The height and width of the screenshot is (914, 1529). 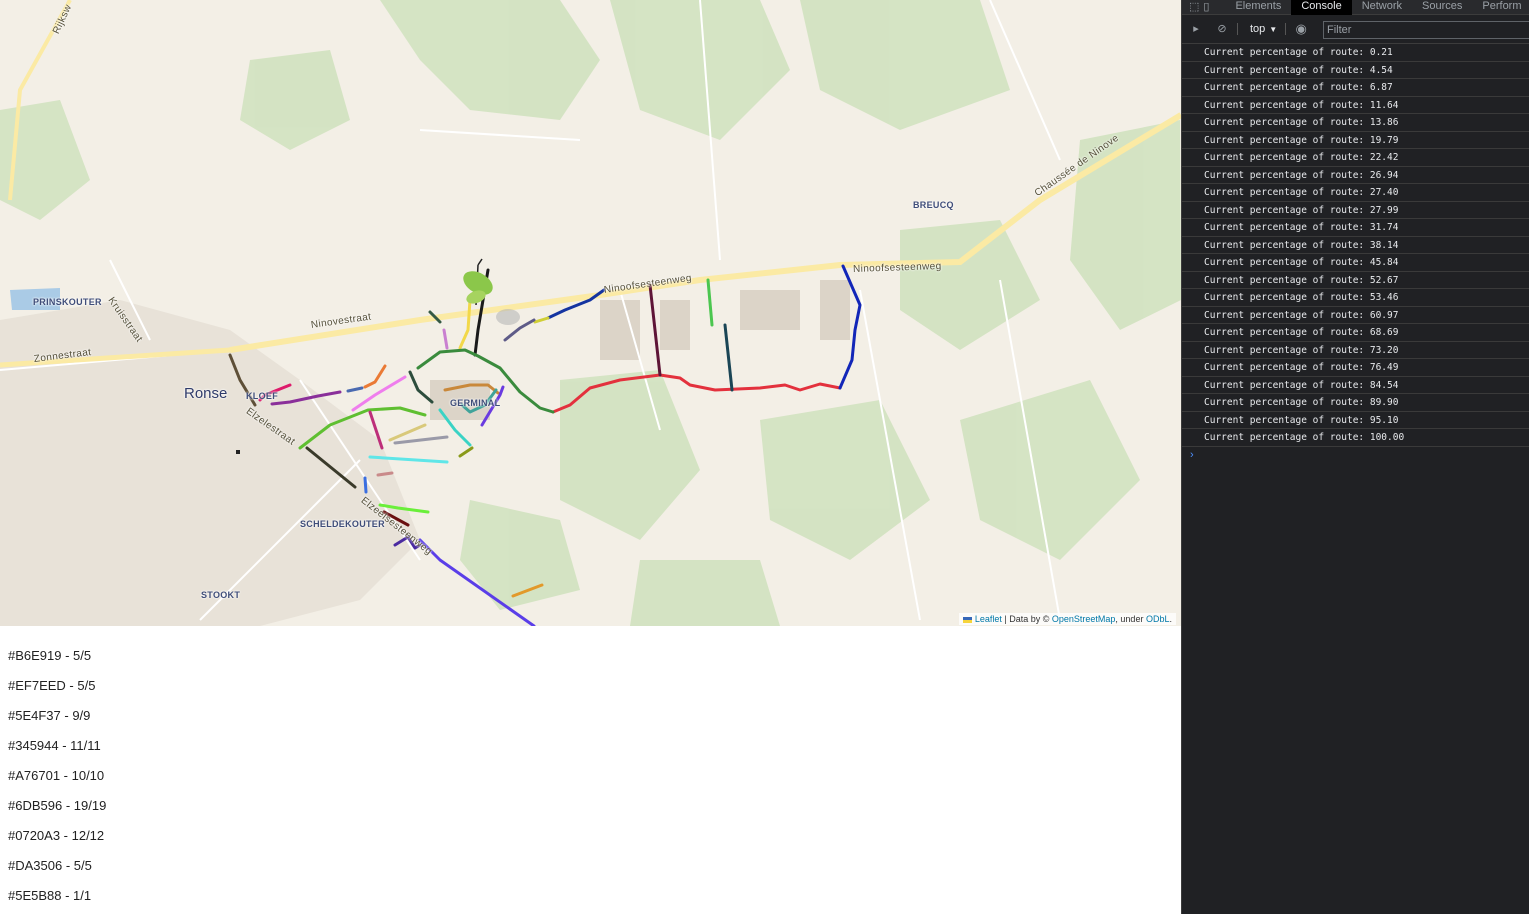 What do you see at coordinates (1355, 298) in the screenshot?
I see `console-message: Current percentage of route: 53.46` at bounding box center [1355, 298].